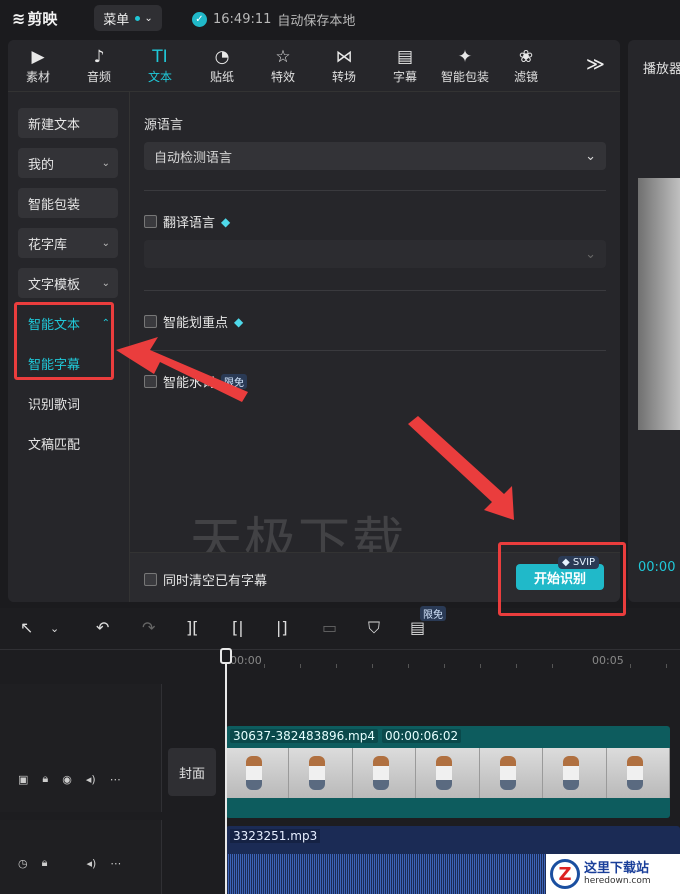 The image size is (680, 894). Describe the element at coordinates (461, 468) in the screenshot. I see `arrow-to-start-button` at that location.